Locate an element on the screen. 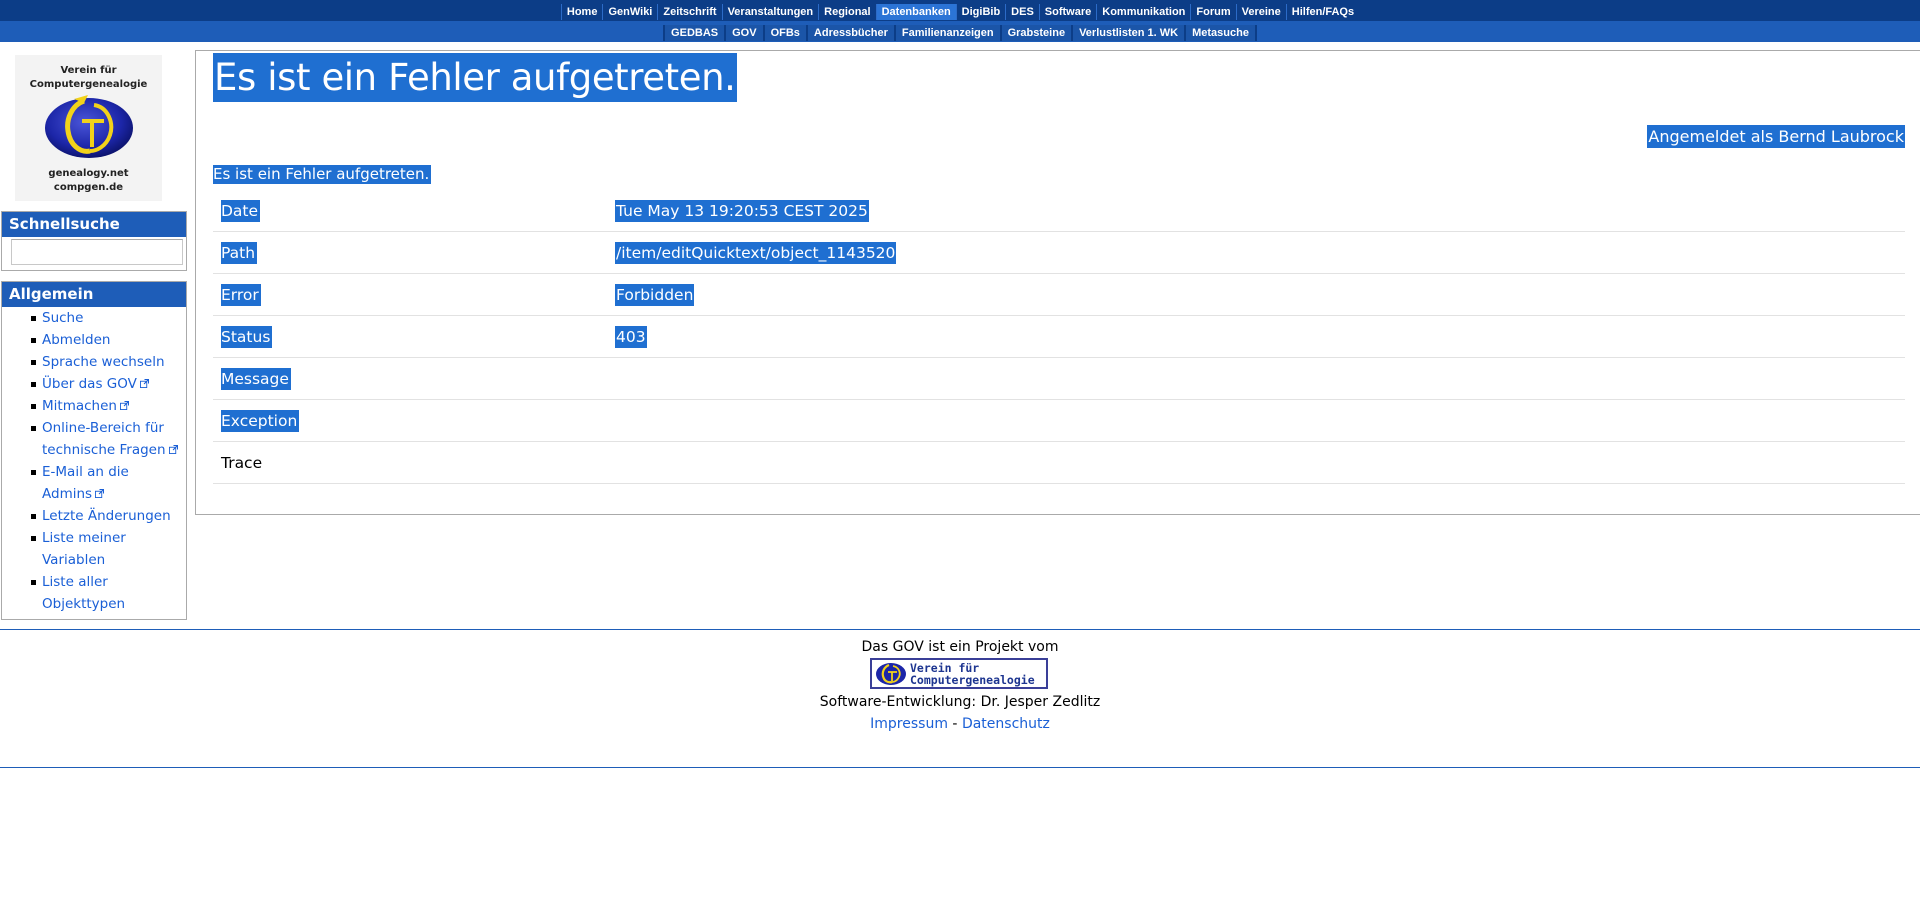 This screenshot has height=919, width=1920. error-row-message: Message is located at coordinates (1059, 379).